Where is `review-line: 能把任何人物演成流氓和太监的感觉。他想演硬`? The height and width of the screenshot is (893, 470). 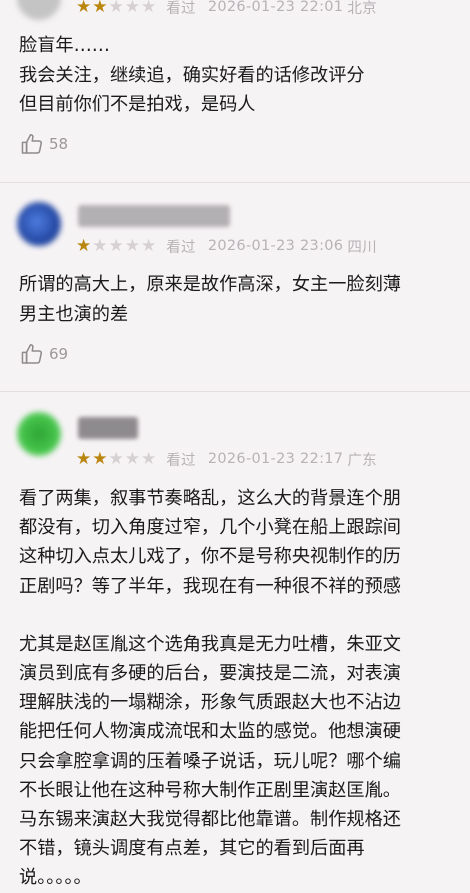
review-line: 能把任何人物演成流氓和太监的感觉。他想演硬 is located at coordinates (210, 732).